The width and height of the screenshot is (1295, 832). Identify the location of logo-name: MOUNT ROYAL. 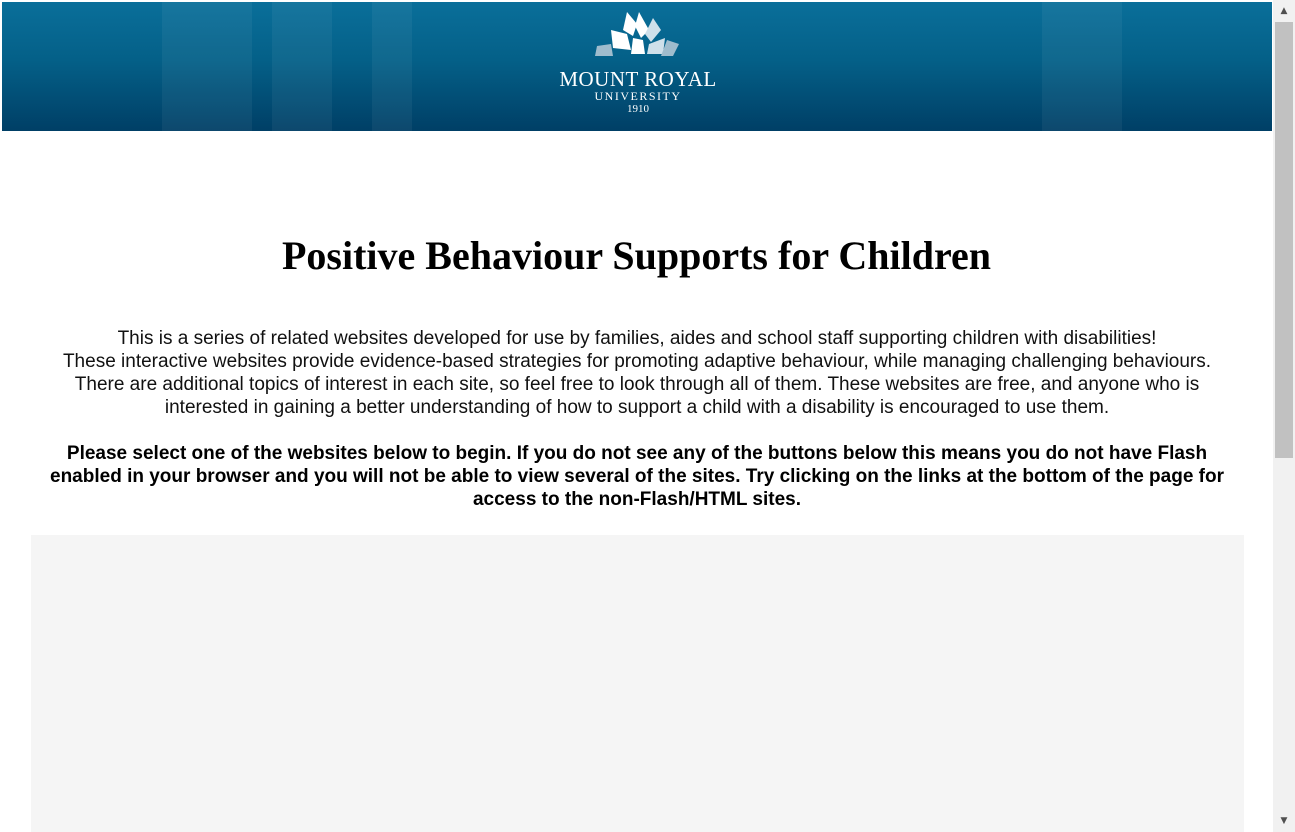
(638, 79).